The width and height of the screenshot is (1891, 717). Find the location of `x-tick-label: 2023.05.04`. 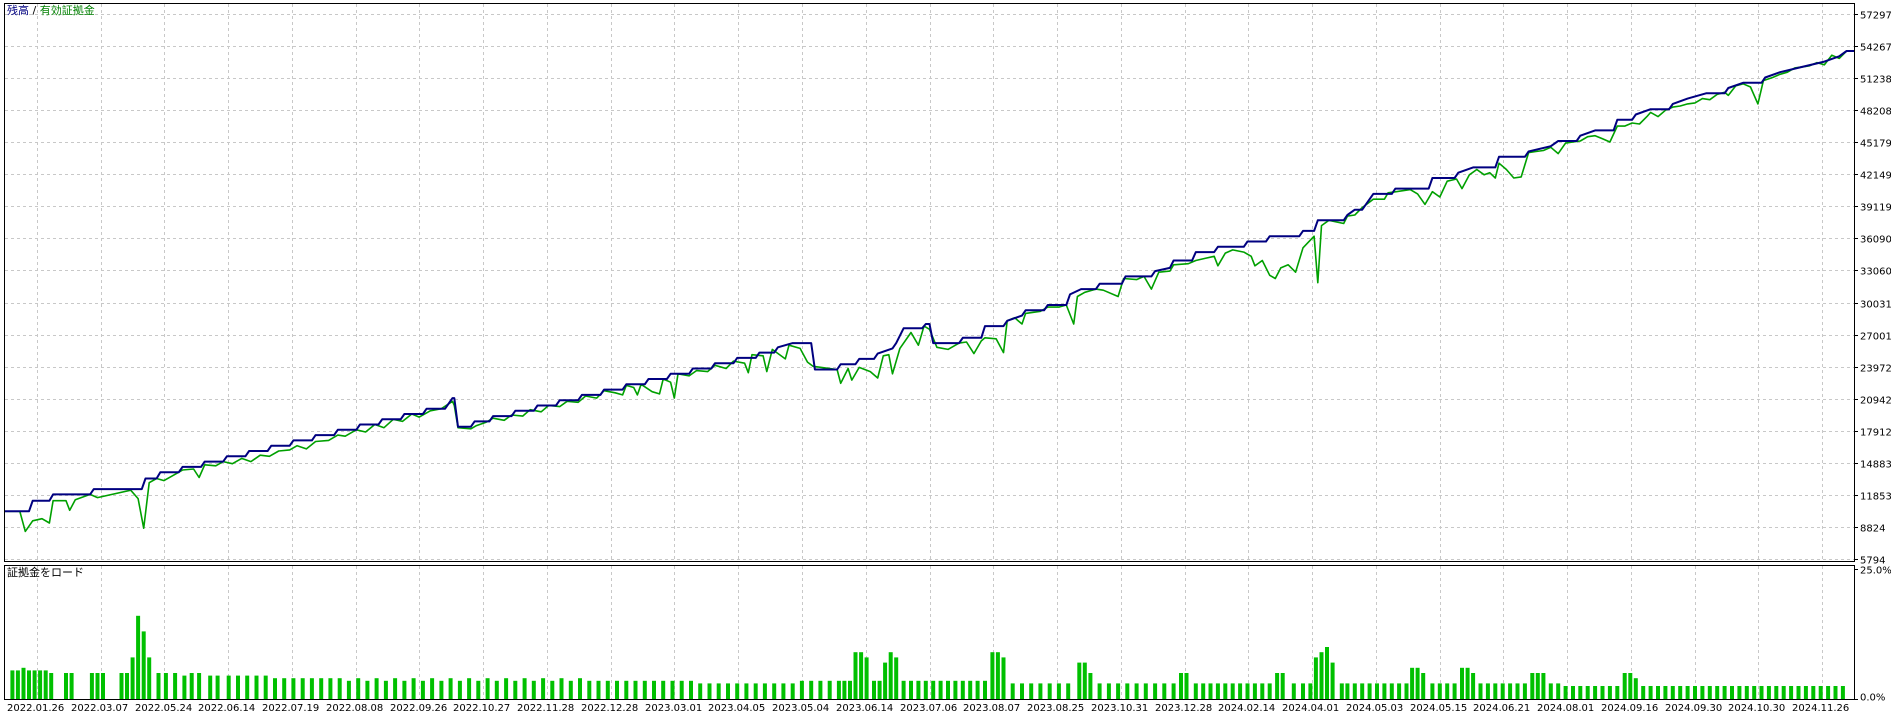

x-tick-label: 2023.05.04 is located at coordinates (800, 708).